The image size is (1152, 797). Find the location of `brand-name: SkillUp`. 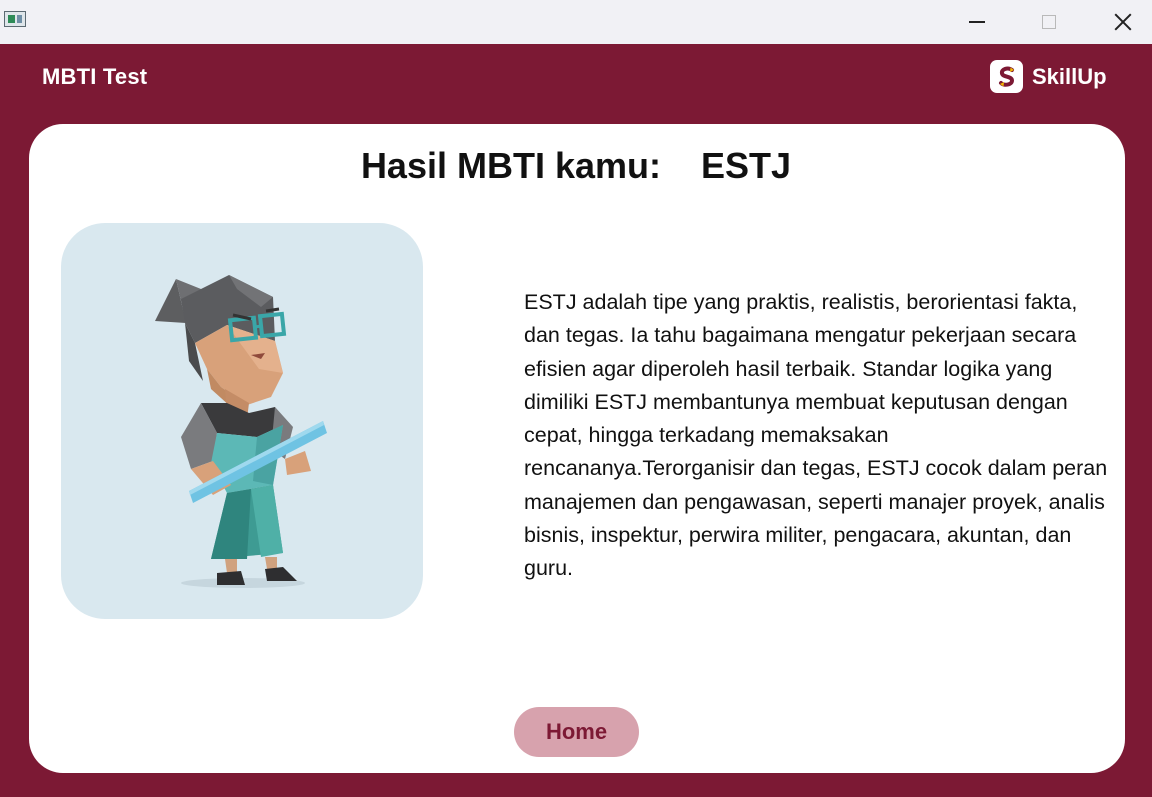

brand-name: SkillUp is located at coordinates (1069, 76).